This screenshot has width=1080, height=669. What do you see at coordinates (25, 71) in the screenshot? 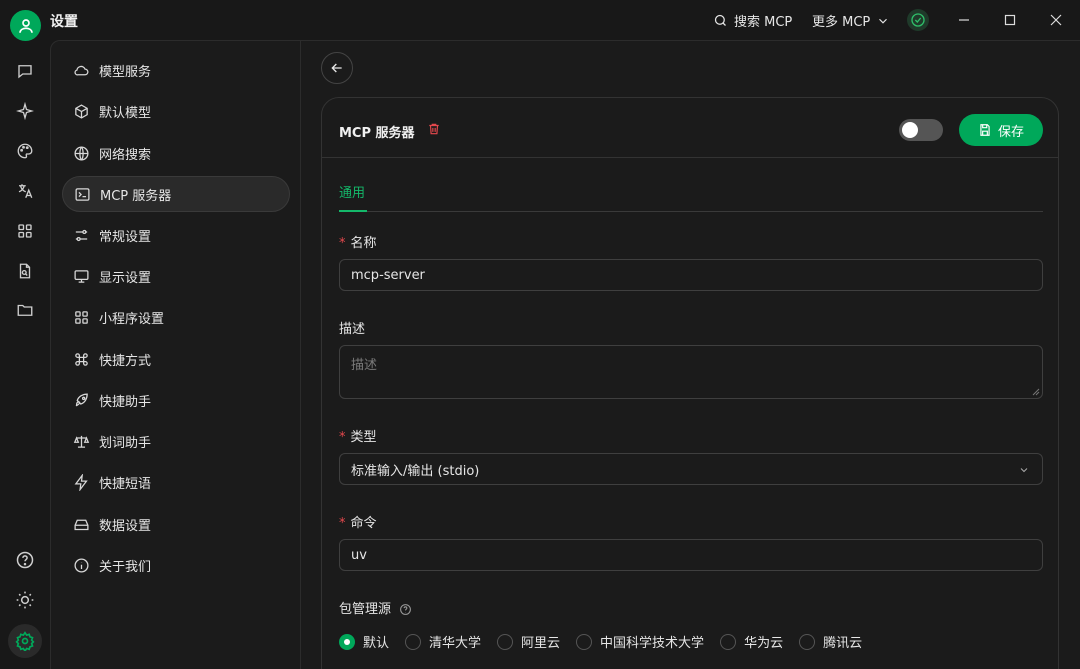
I see `chat-icon` at bounding box center [25, 71].